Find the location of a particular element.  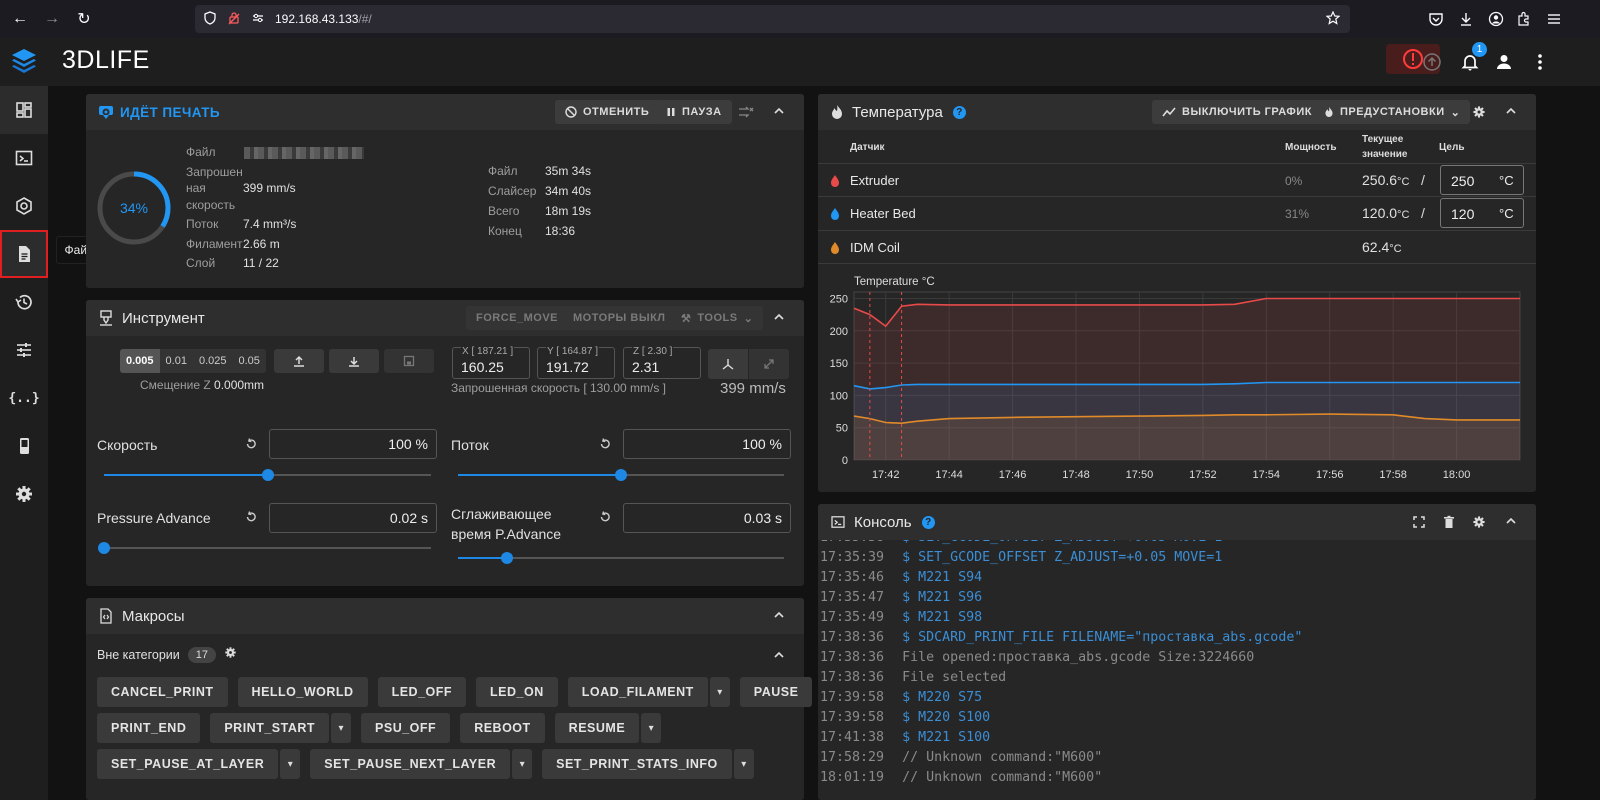

macro-button: PRINT_END is located at coordinates (149, 728).